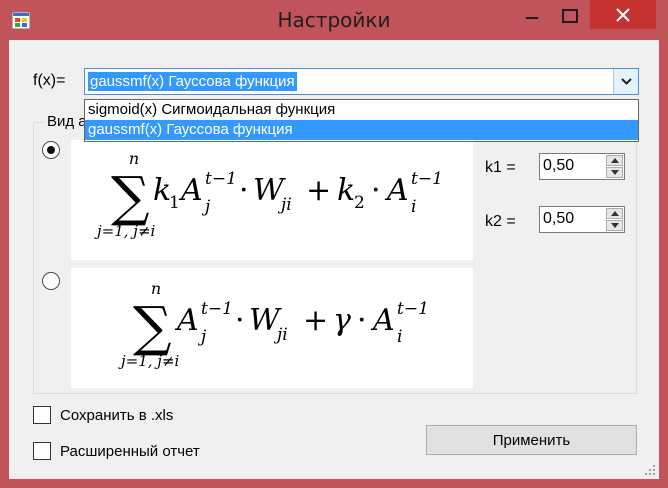  What do you see at coordinates (346, 190) in the screenshot?
I see `k2-symbol: k` at bounding box center [346, 190].